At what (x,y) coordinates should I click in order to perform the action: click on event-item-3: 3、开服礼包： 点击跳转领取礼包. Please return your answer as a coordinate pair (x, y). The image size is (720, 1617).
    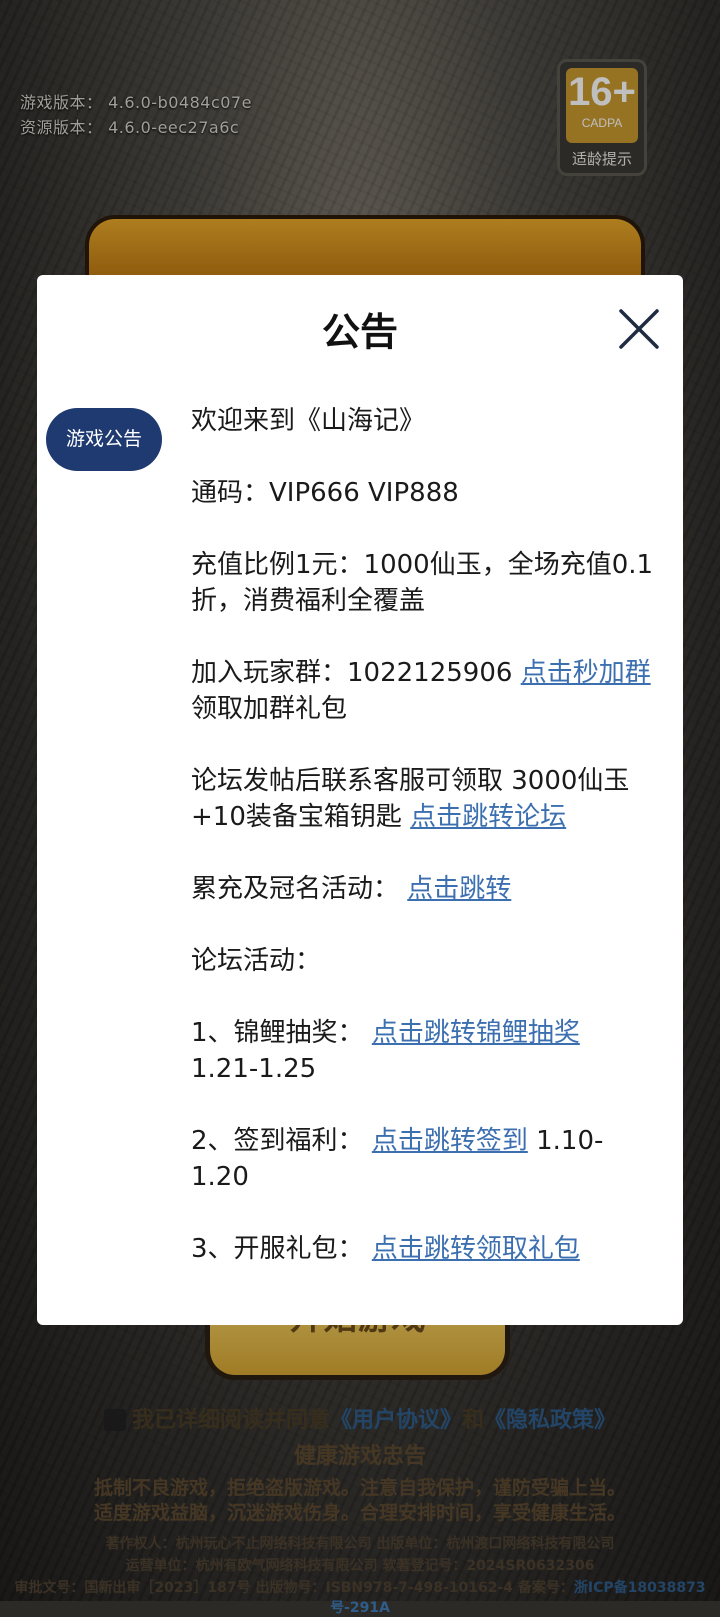
    Looking at the image, I should click on (426, 1249).